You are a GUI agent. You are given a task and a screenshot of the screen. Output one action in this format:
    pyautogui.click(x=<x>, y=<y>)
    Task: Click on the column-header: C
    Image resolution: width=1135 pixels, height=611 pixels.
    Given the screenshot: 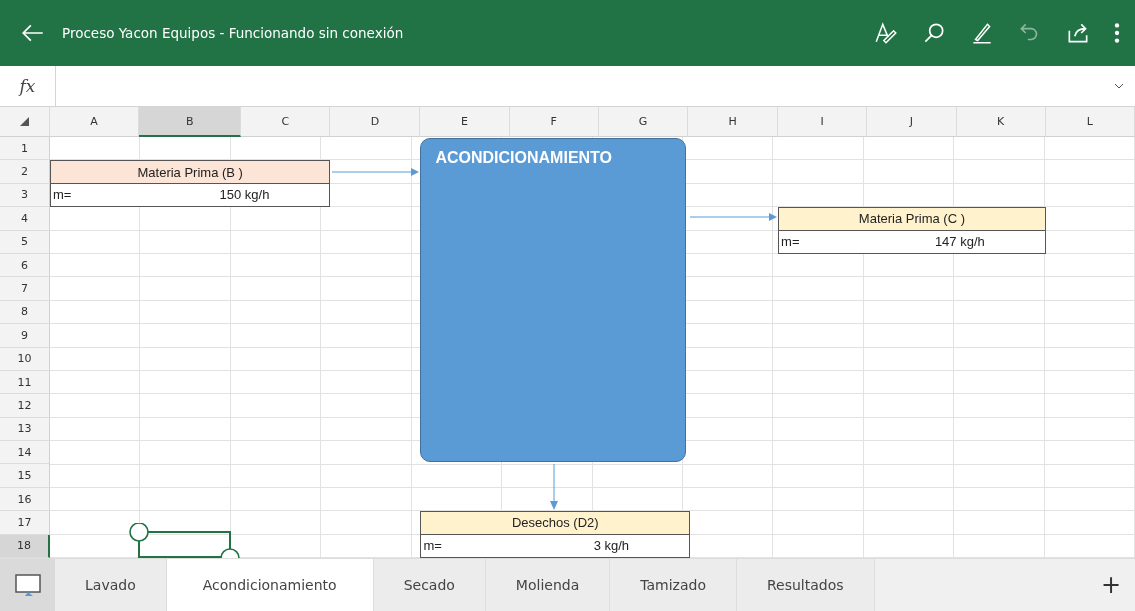 What is the action you would take?
    pyautogui.click(x=286, y=122)
    